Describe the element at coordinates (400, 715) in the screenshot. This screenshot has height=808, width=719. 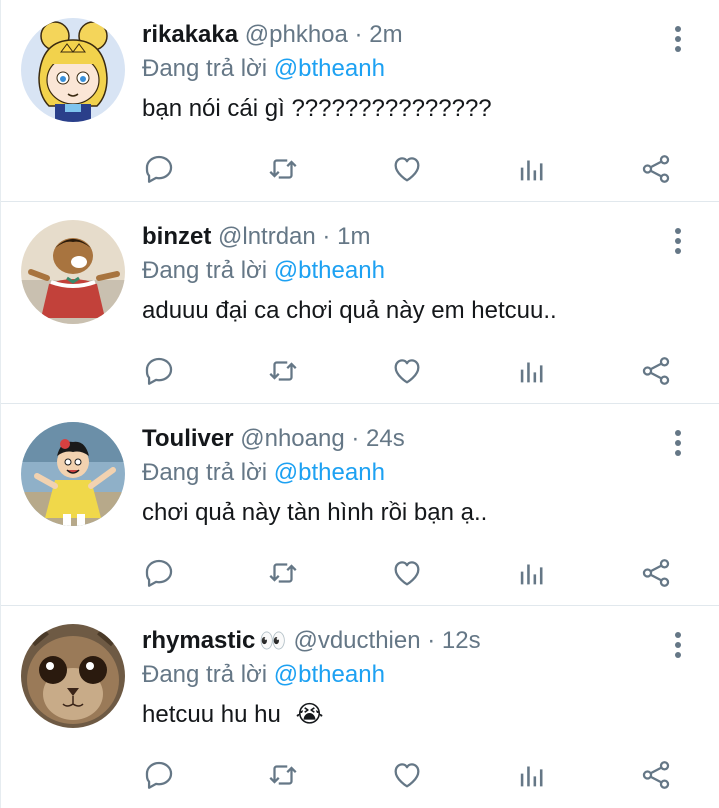
I see `tweet-text: hetcuu hu hu 😭` at that location.